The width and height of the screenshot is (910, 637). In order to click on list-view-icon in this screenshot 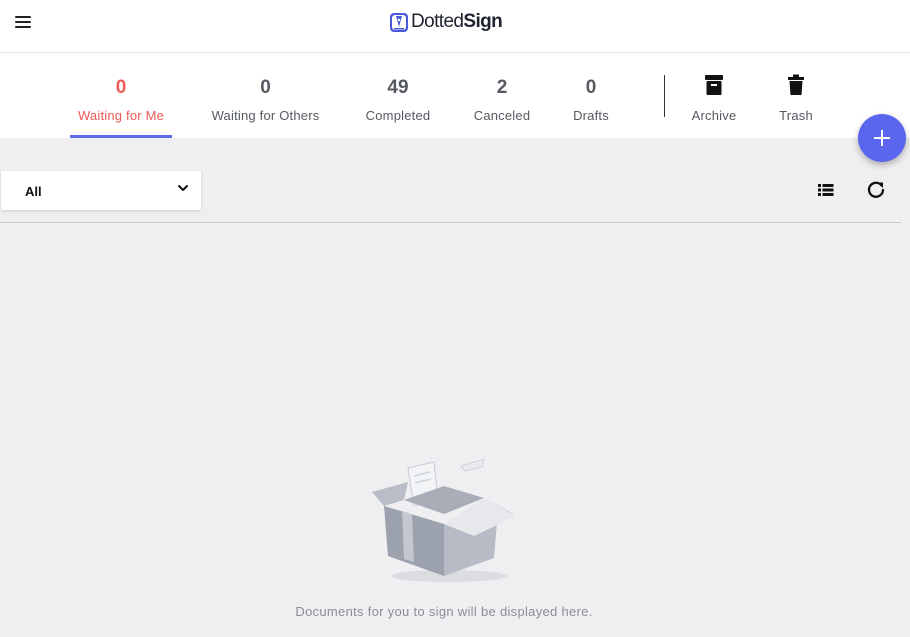, I will do `click(826, 190)`.